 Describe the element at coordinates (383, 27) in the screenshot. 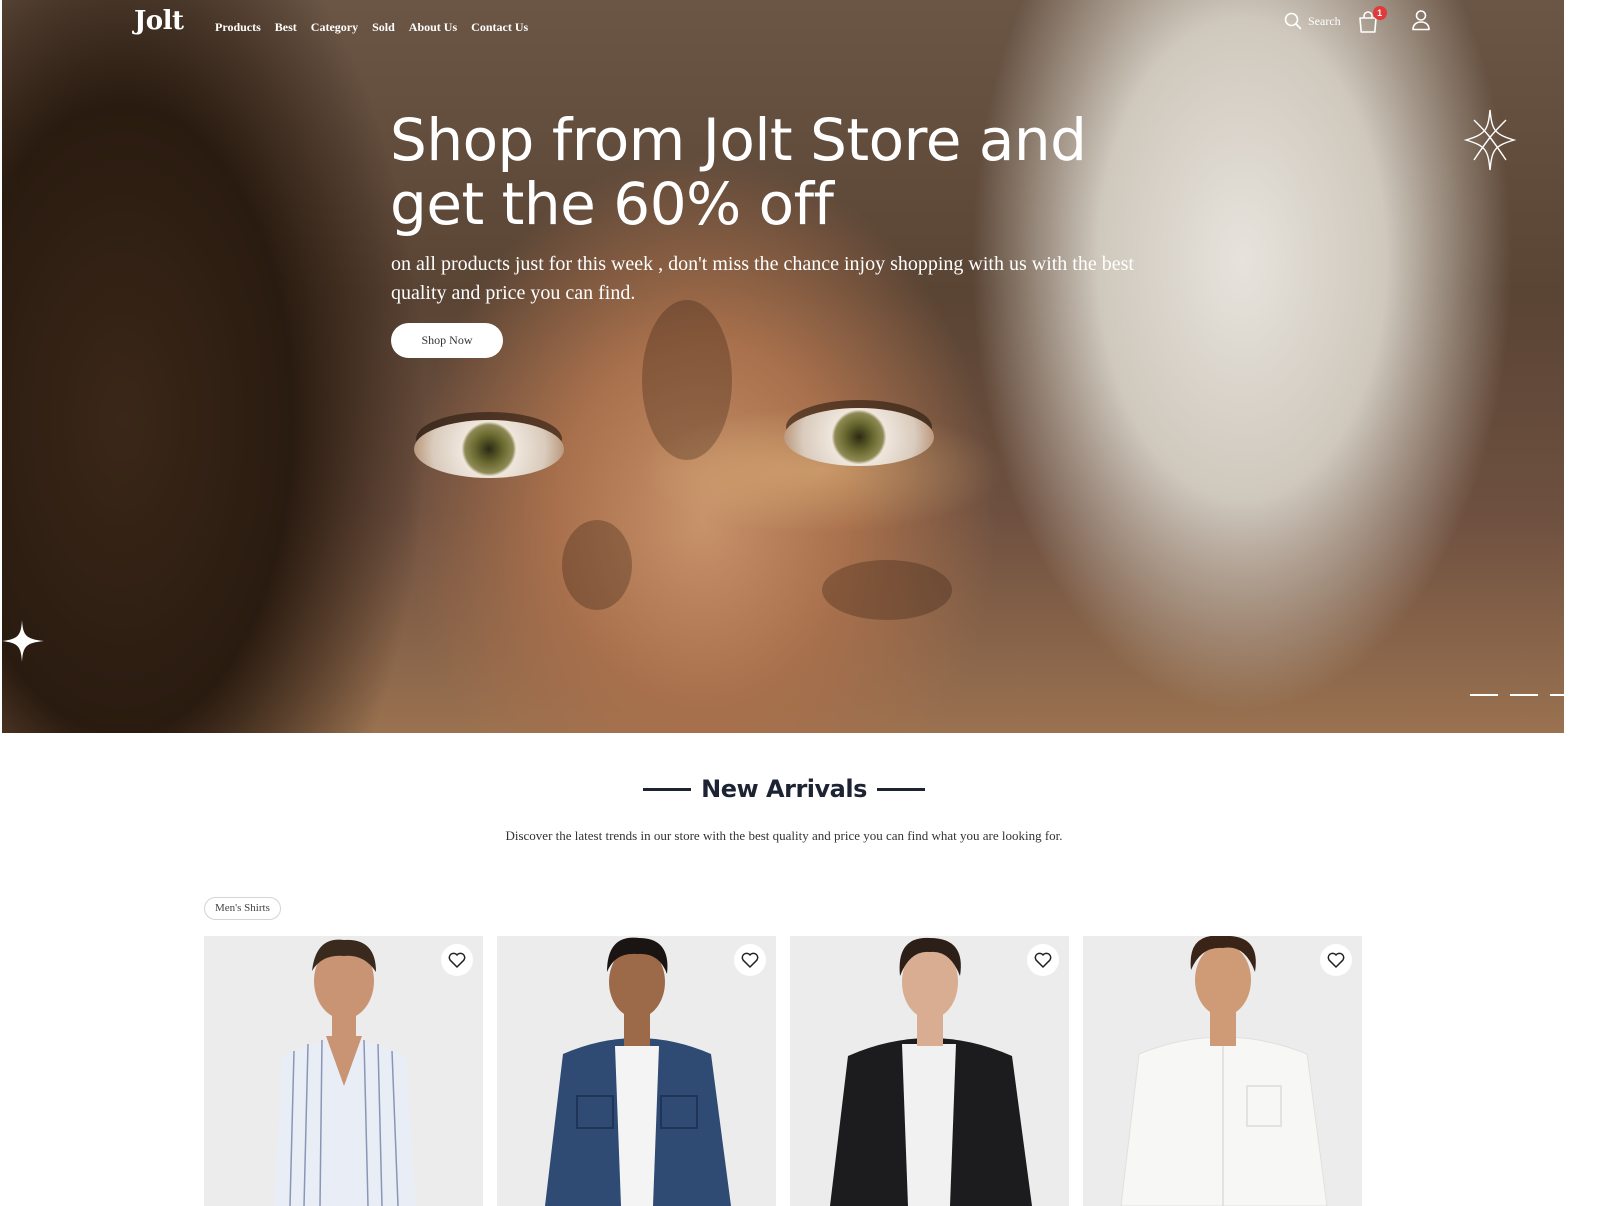

I see `nav-link-sold: Sold` at that location.